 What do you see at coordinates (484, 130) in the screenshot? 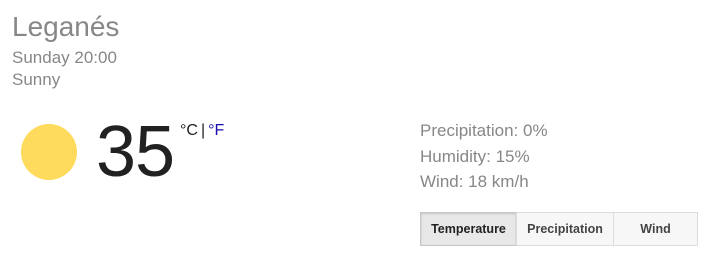
I see `precipitation-detail: Precipitation: 0%` at bounding box center [484, 130].